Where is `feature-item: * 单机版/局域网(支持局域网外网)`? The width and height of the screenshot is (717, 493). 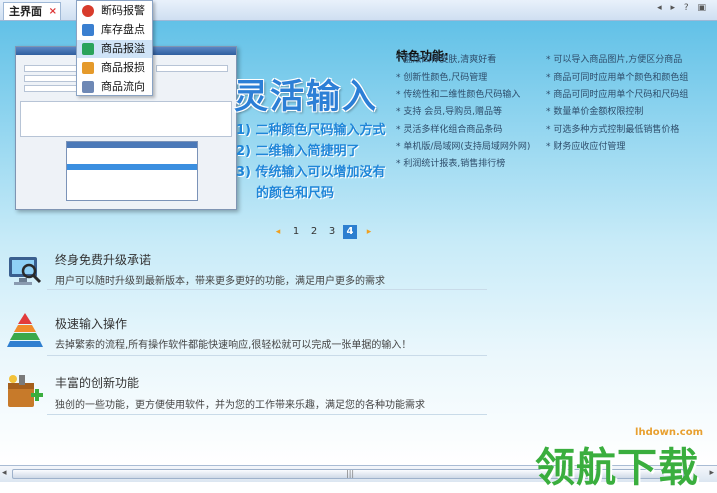
feature-item: * 单机版/局域网(支持局域网外网) is located at coordinates (463, 147).